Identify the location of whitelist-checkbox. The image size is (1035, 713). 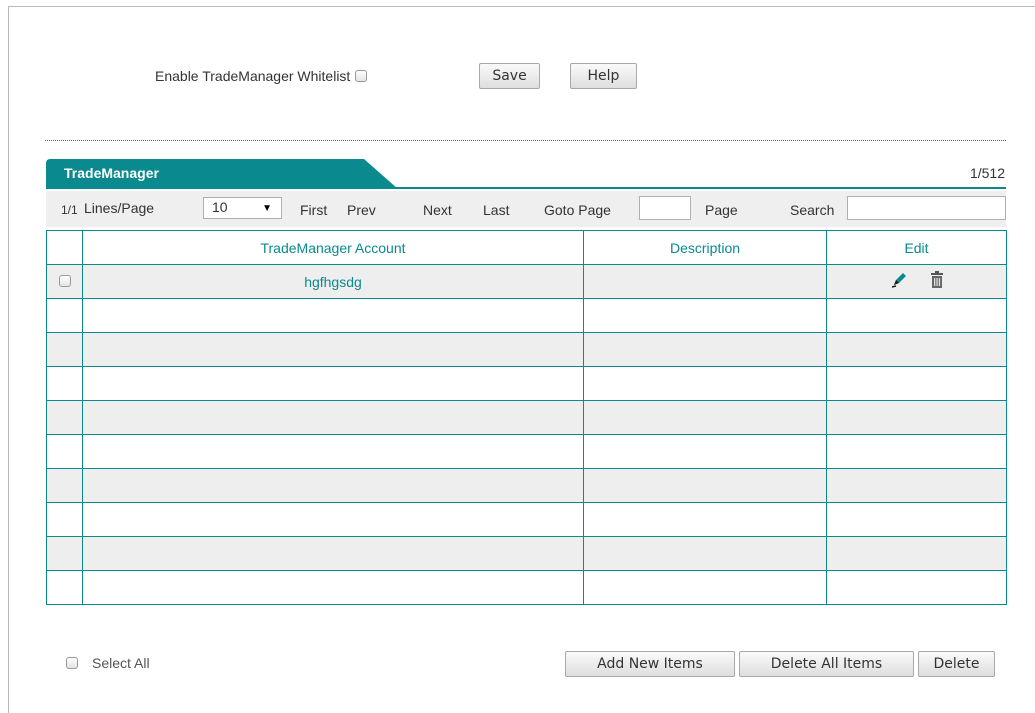
(361, 76).